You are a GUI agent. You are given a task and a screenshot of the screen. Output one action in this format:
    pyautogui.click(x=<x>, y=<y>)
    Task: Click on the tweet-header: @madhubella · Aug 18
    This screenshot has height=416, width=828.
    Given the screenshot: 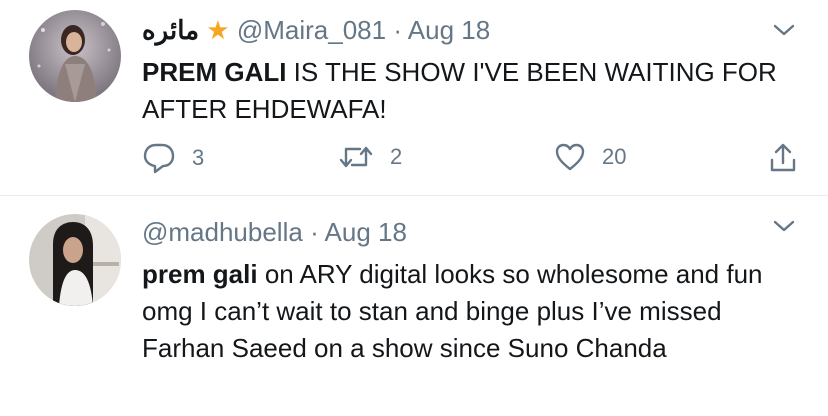 What is the action you would take?
    pyautogui.click(x=274, y=232)
    